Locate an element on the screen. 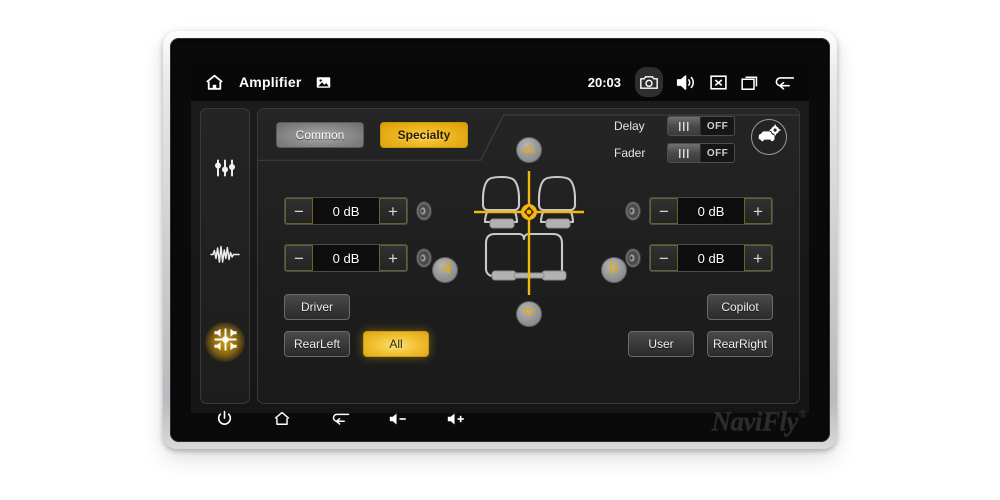  preset-rearright: RearRight is located at coordinates (740, 344).